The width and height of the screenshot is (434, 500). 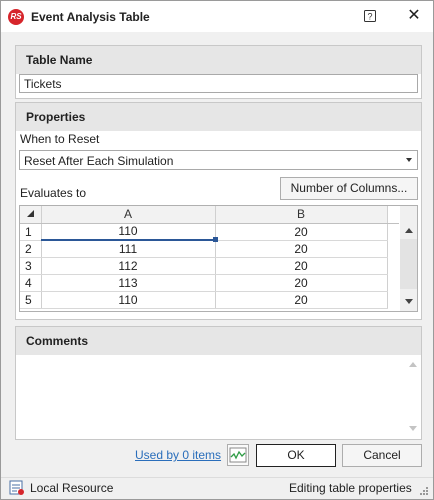 I want to click on chart-button, so click(x=238, y=455).